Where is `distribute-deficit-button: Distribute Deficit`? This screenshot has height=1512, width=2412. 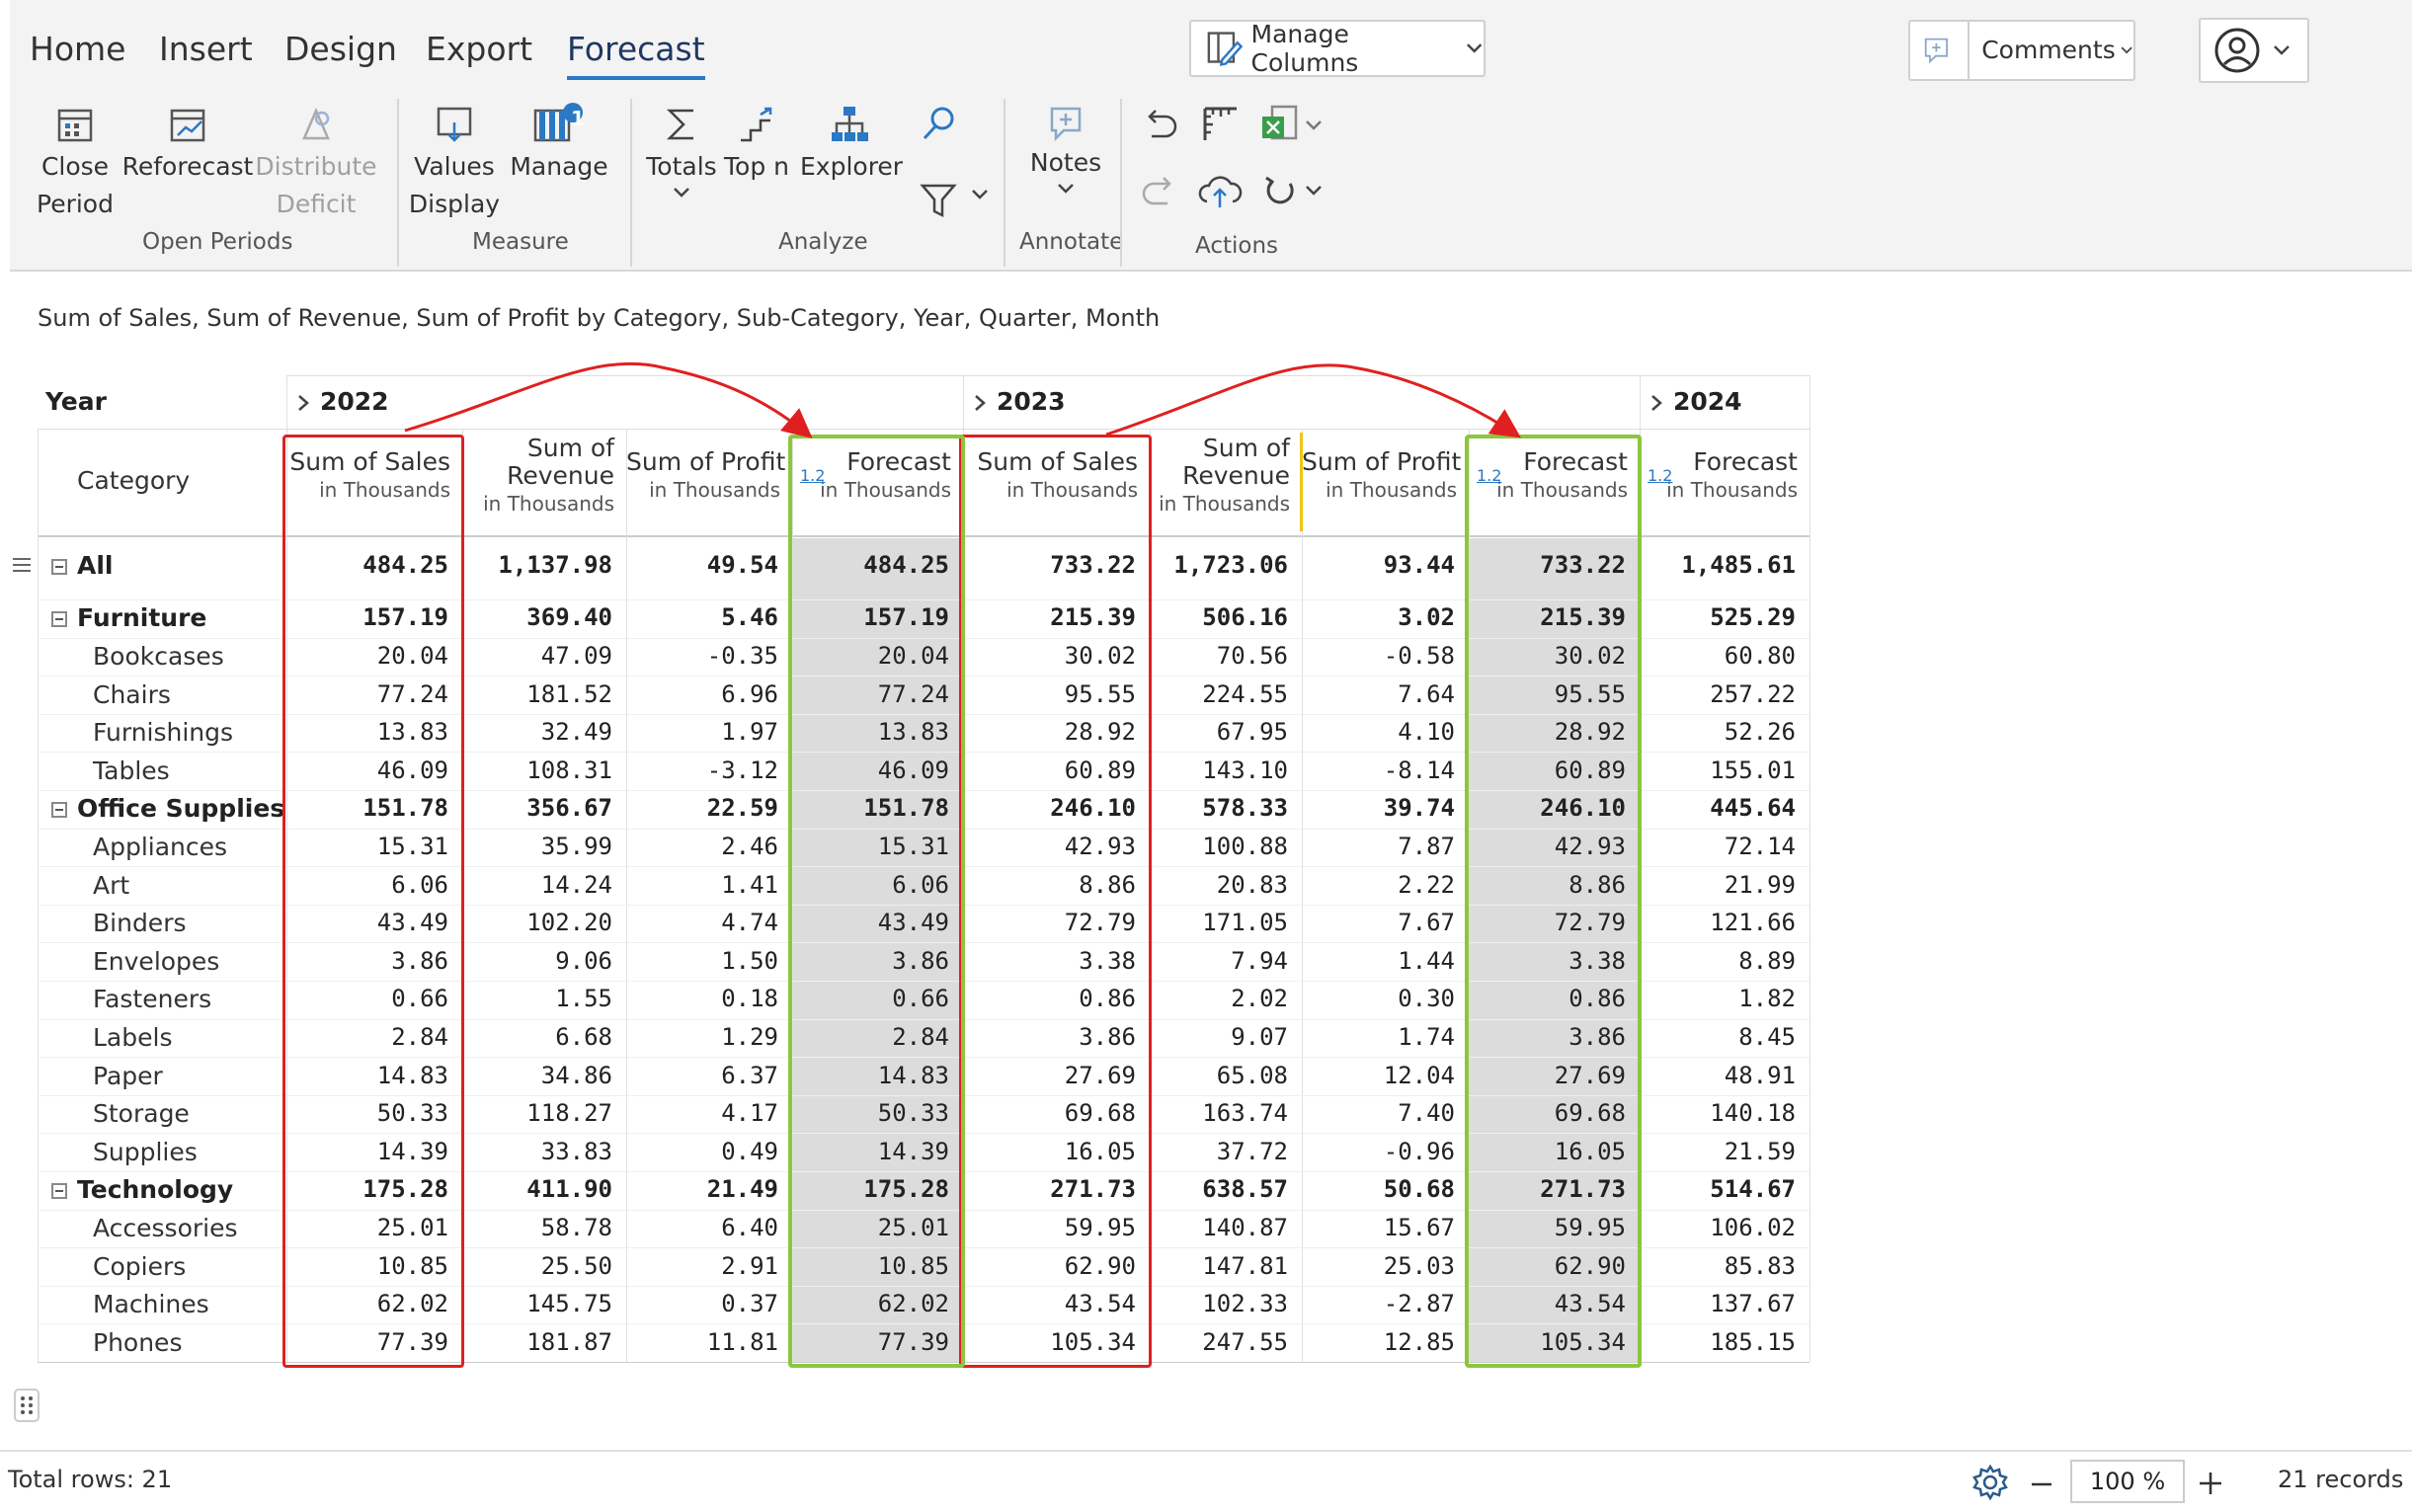
distribute-deficit-button: Distribute Deficit is located at coordinates (316, 163).